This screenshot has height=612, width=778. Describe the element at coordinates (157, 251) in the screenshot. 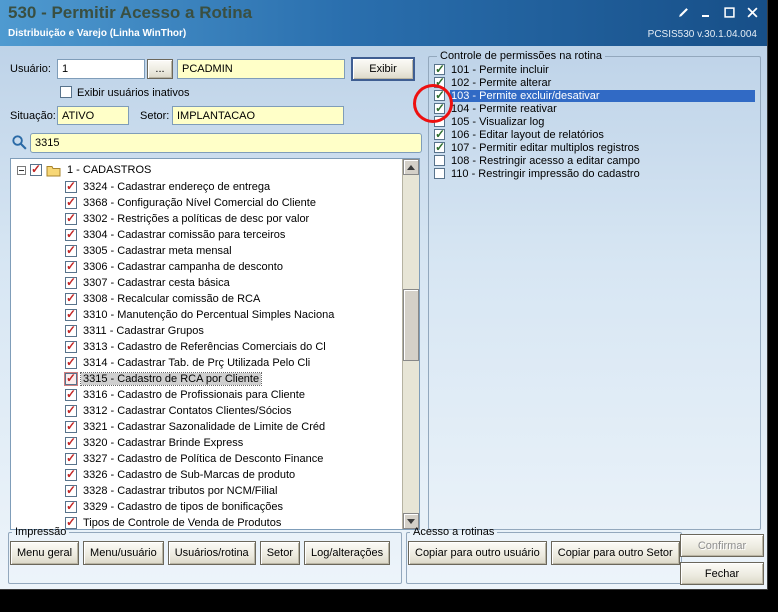

I see `tree-item-label: 3305 - Cadastrar meta mensal` at that location.